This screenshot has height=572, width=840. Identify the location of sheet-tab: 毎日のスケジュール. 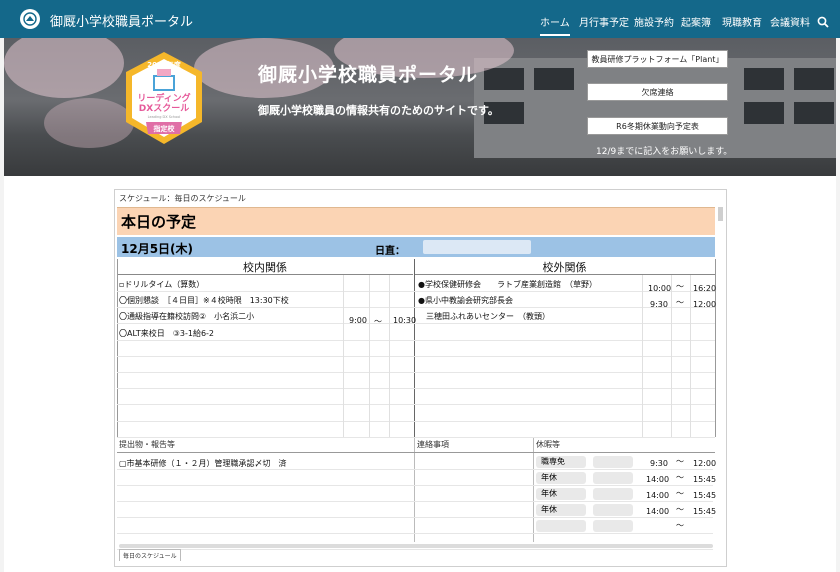
(150, 555).